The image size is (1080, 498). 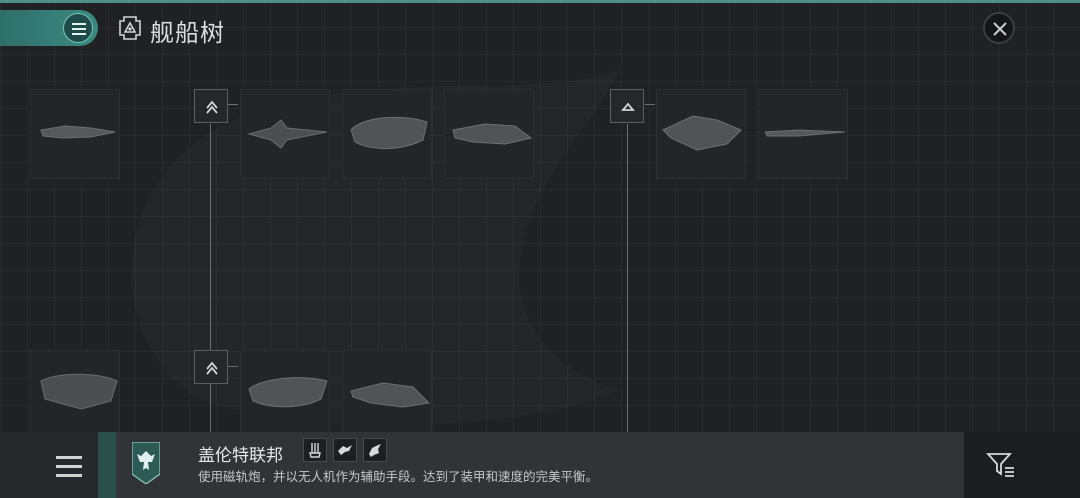 I want to click on triangle-up-icon, so click(x=628, y=106).